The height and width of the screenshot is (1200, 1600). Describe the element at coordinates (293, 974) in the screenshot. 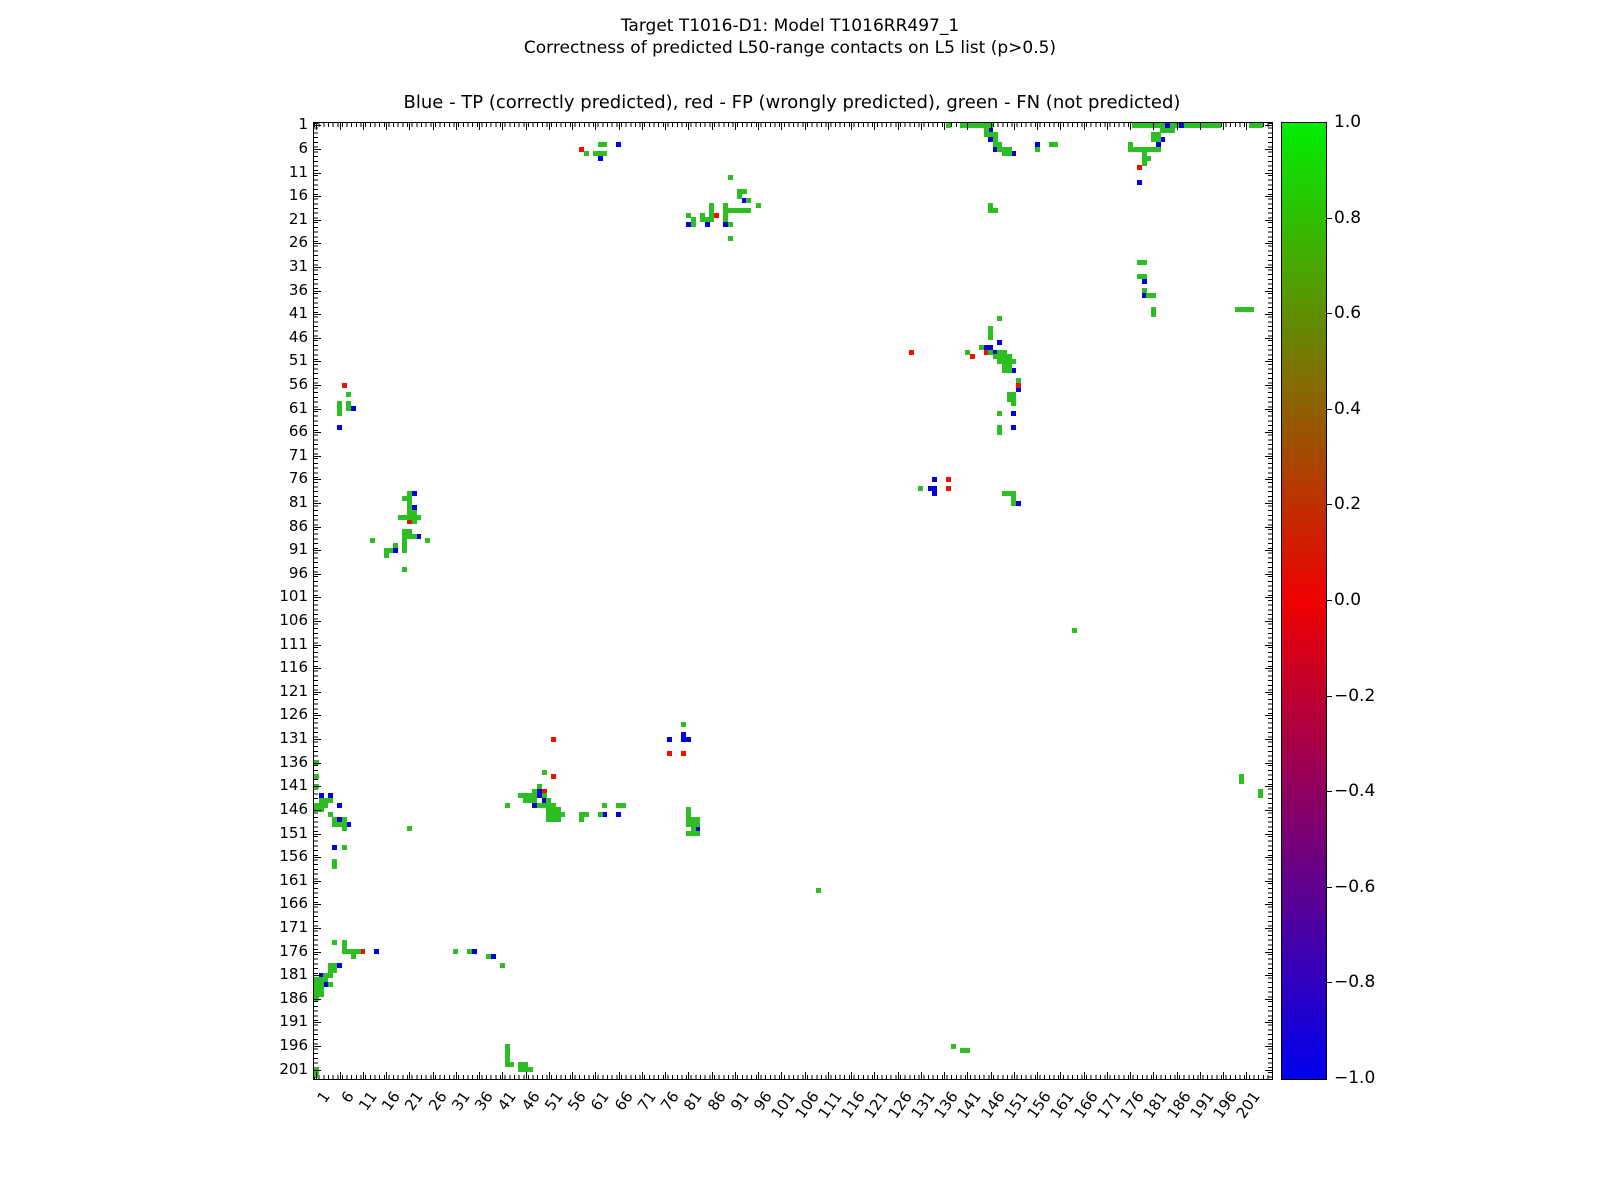

I see `y-tick-label: 181` at that location.